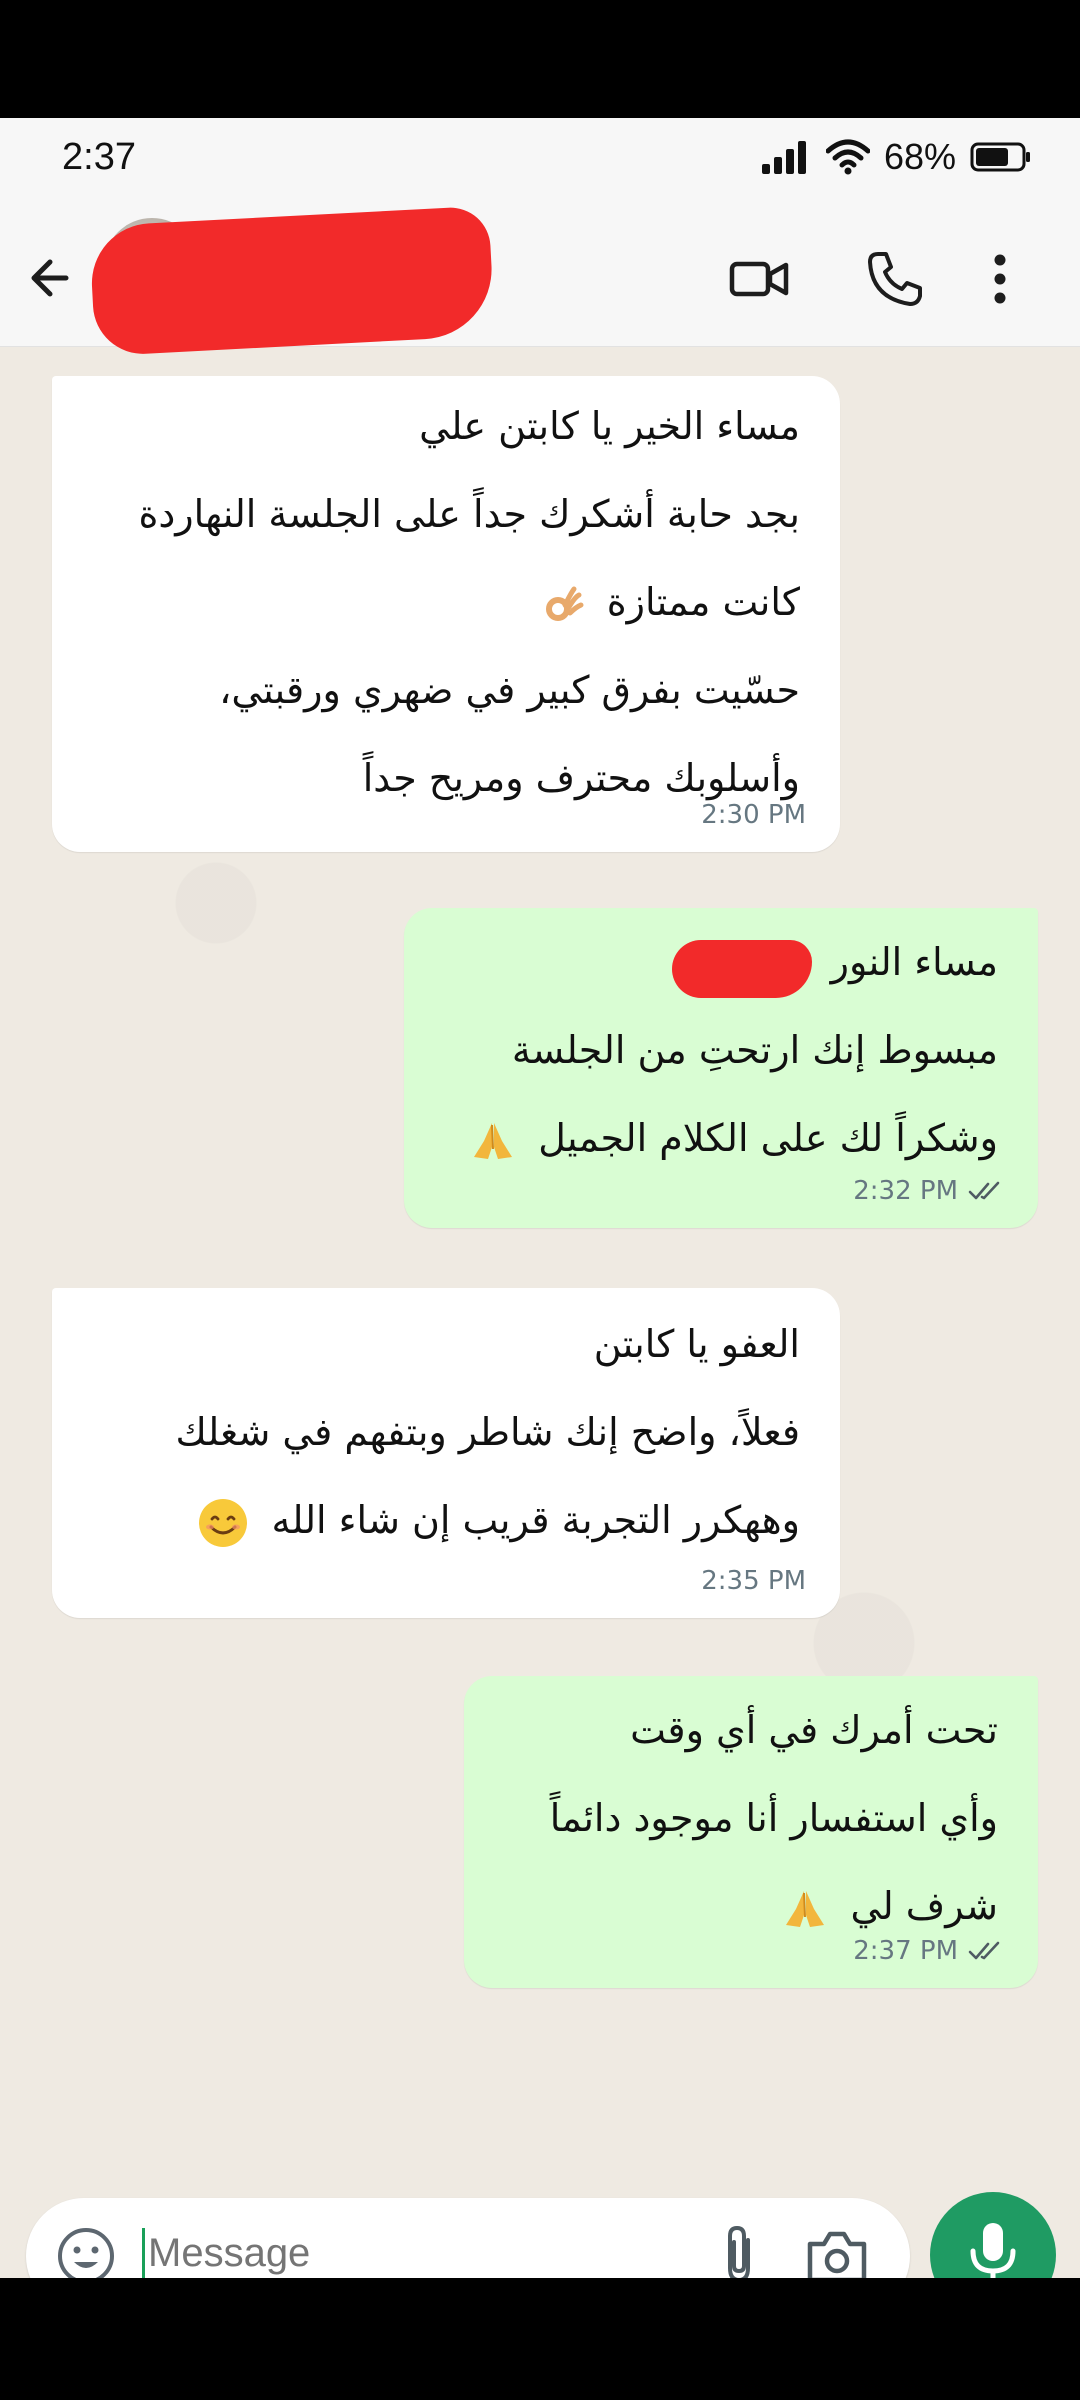 This screenshot has height=2400, width=1080. What do you see at coordinates (895, 279) in the screenshot?
I see `voice-call-icon` at bounding box center [895, 279].